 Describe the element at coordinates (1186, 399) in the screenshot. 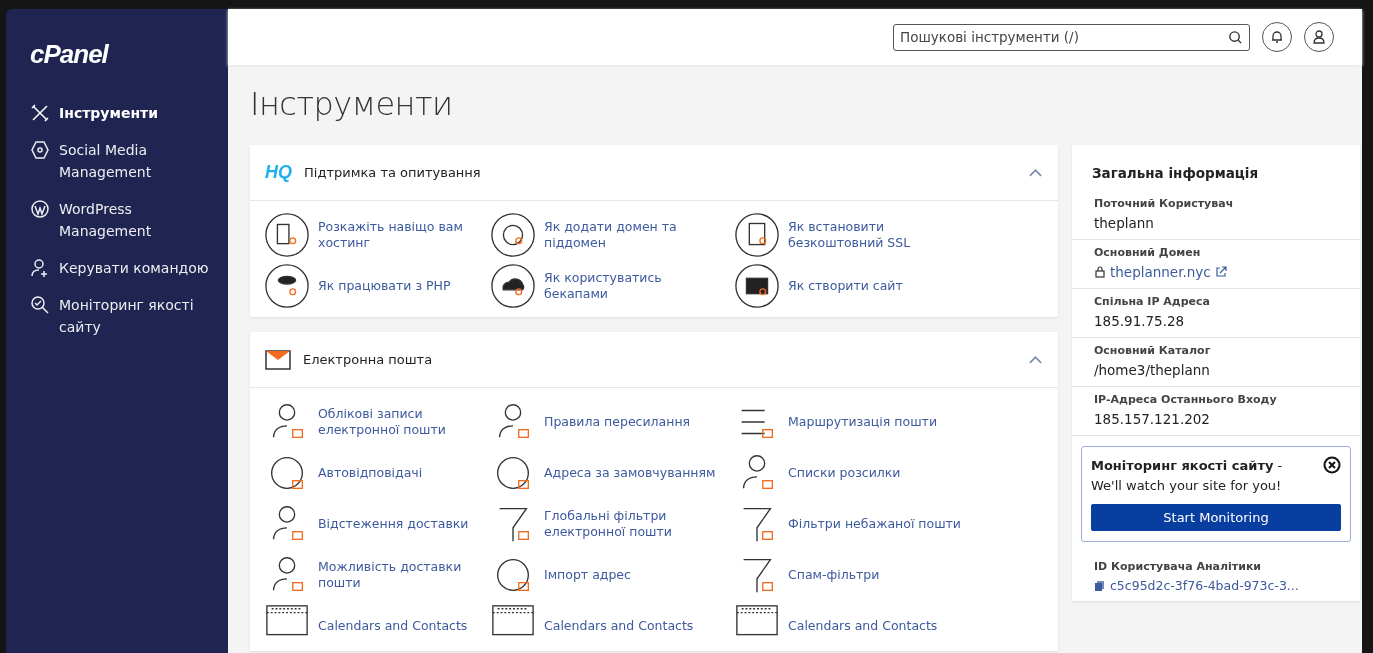

I see `info-label: IP-Адреса Останнього Входу` at that location.